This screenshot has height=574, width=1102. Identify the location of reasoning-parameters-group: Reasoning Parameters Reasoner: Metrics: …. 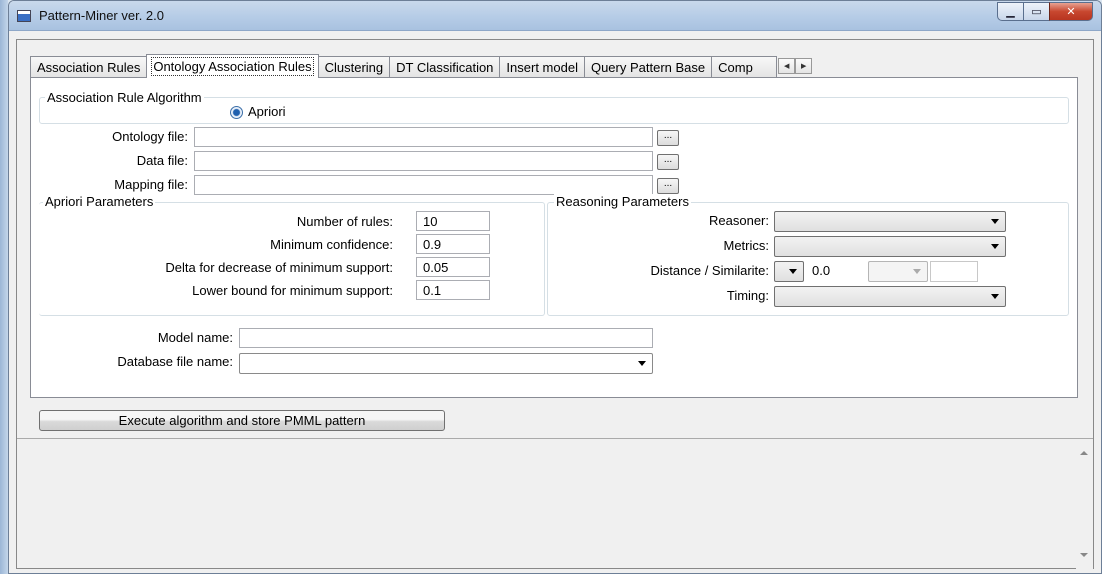
(808, 255).